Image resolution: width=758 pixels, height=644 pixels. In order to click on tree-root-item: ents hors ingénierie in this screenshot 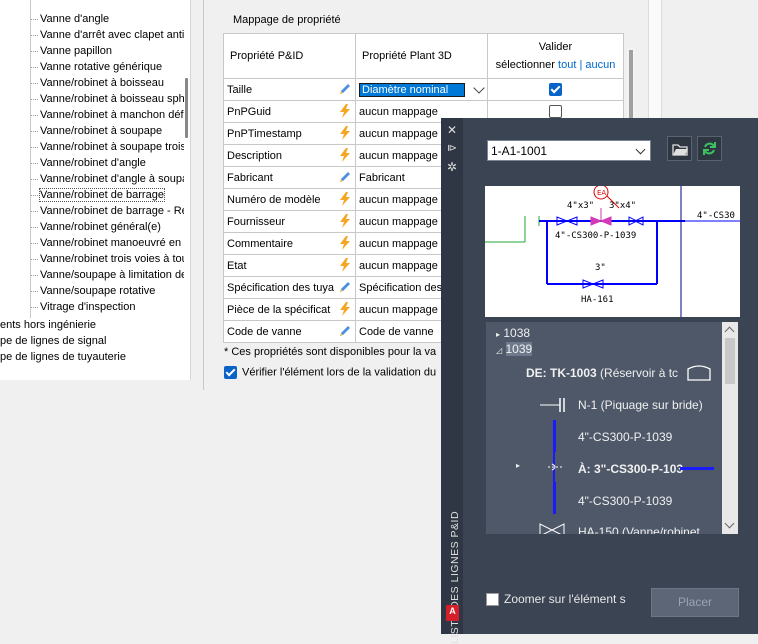, I will do `click(48, 325)`.